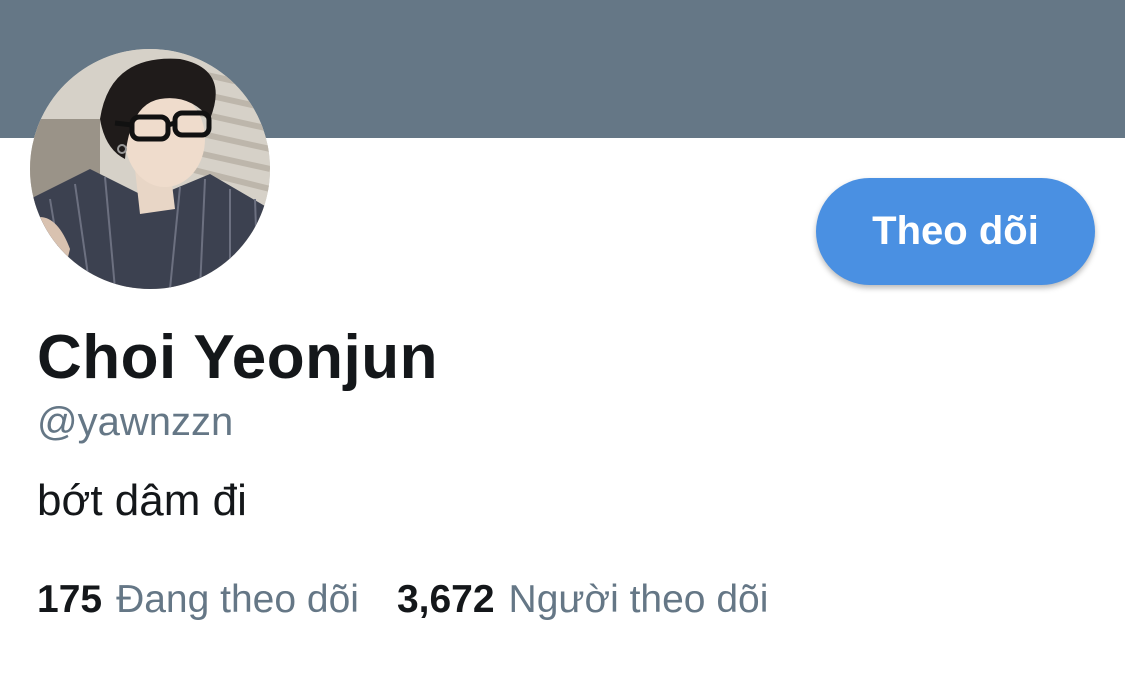 Image resolution: width=1125 pixels, height=677 pixels. Describe the element at coordinates (638, 599) in the screenshot. I see `followers-label: Người theo dõi` at that location.